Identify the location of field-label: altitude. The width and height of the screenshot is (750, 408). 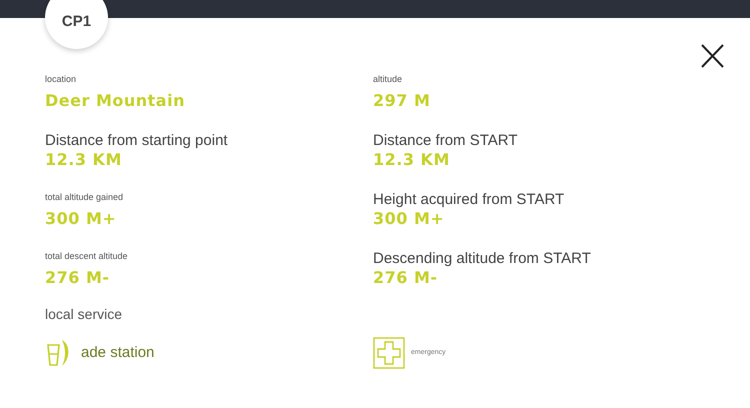
(387, 79).